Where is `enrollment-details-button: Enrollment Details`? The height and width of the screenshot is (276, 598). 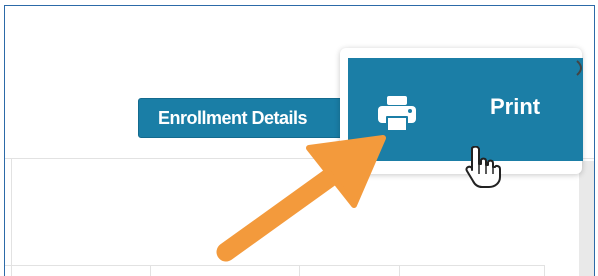
enrollment-details-button: Enrollment Details is located at coordinates (245, 118).